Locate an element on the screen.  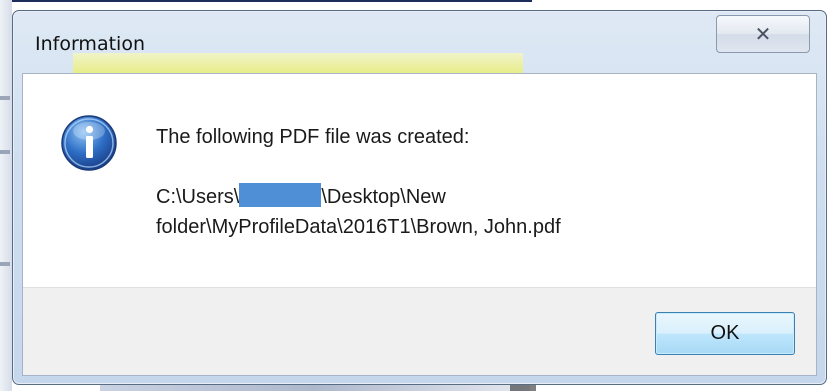
close-icon: ✕ is located at coordinates (763, 34).